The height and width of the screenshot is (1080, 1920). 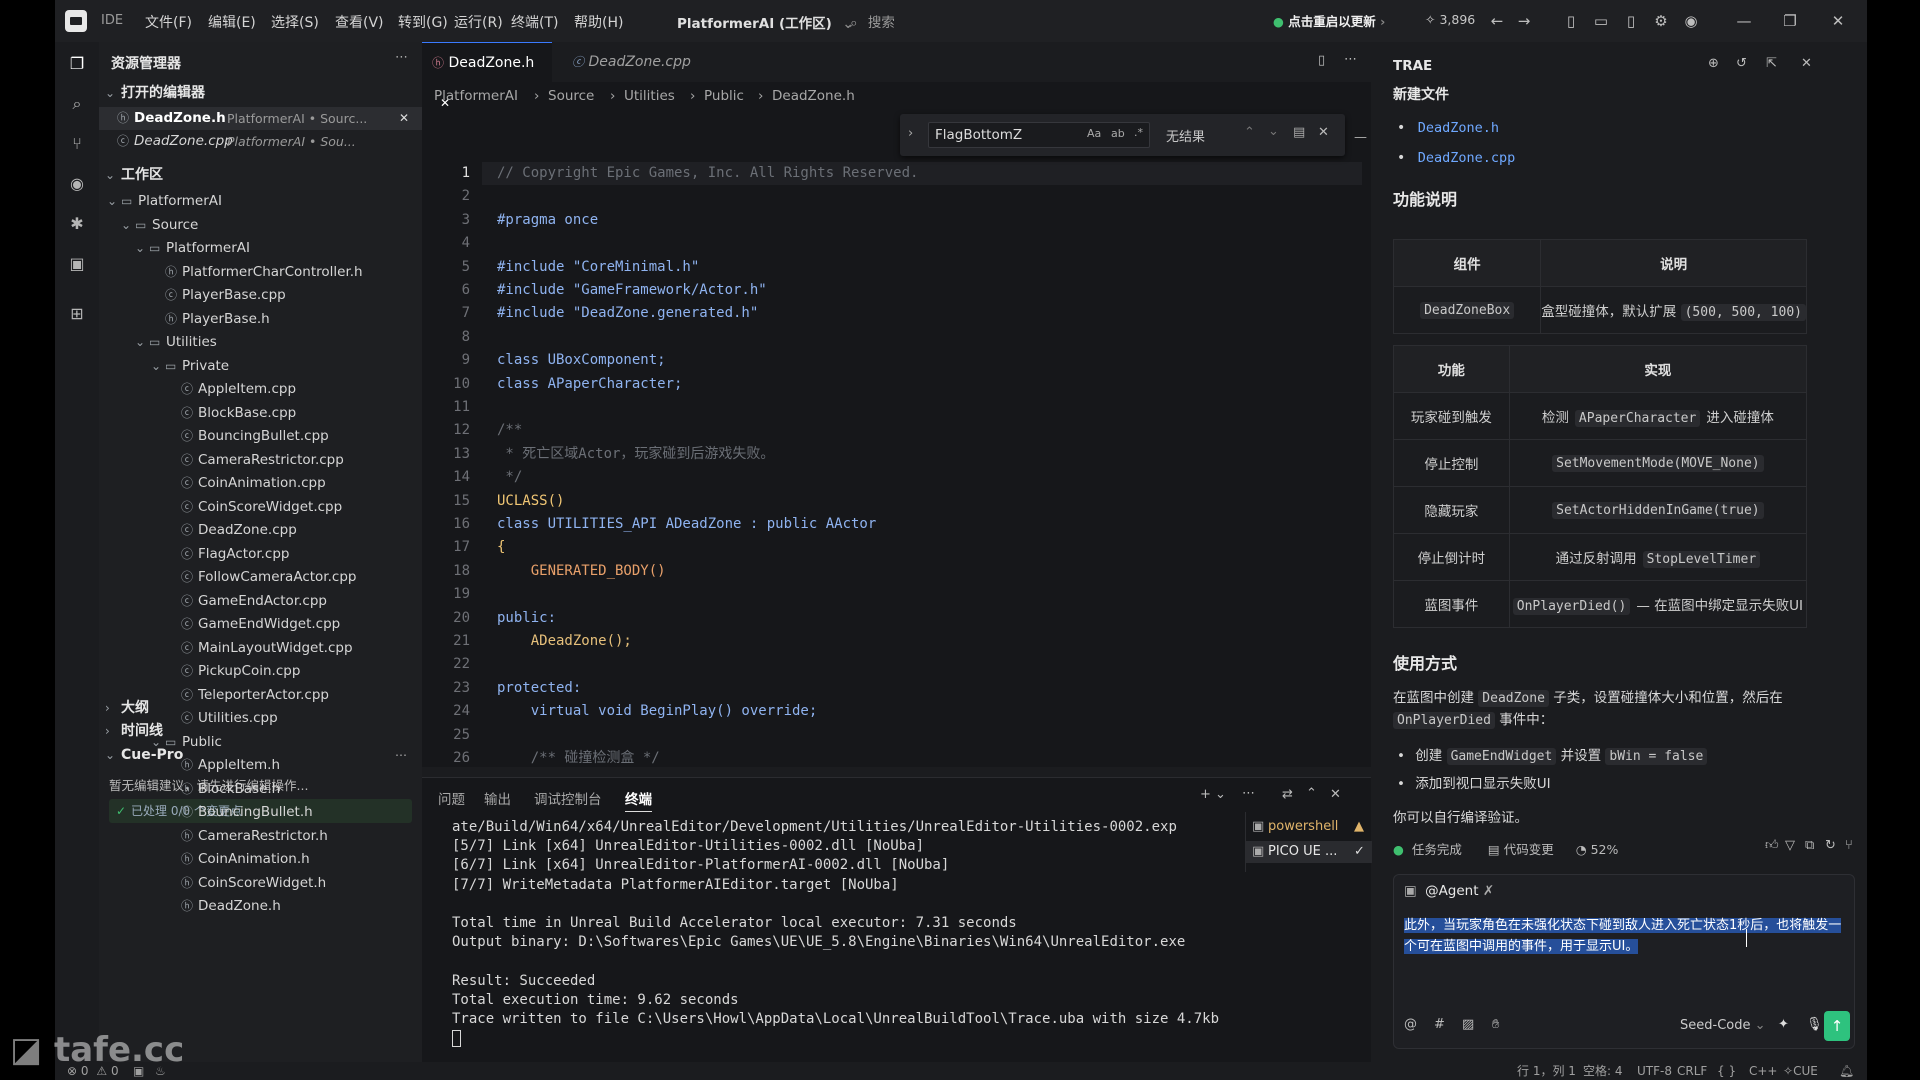 What do you see at coordinates (1603, 1071) in the screenshot?
I see `indentation: 空格: 4` at bounding box center [1603, 1071].